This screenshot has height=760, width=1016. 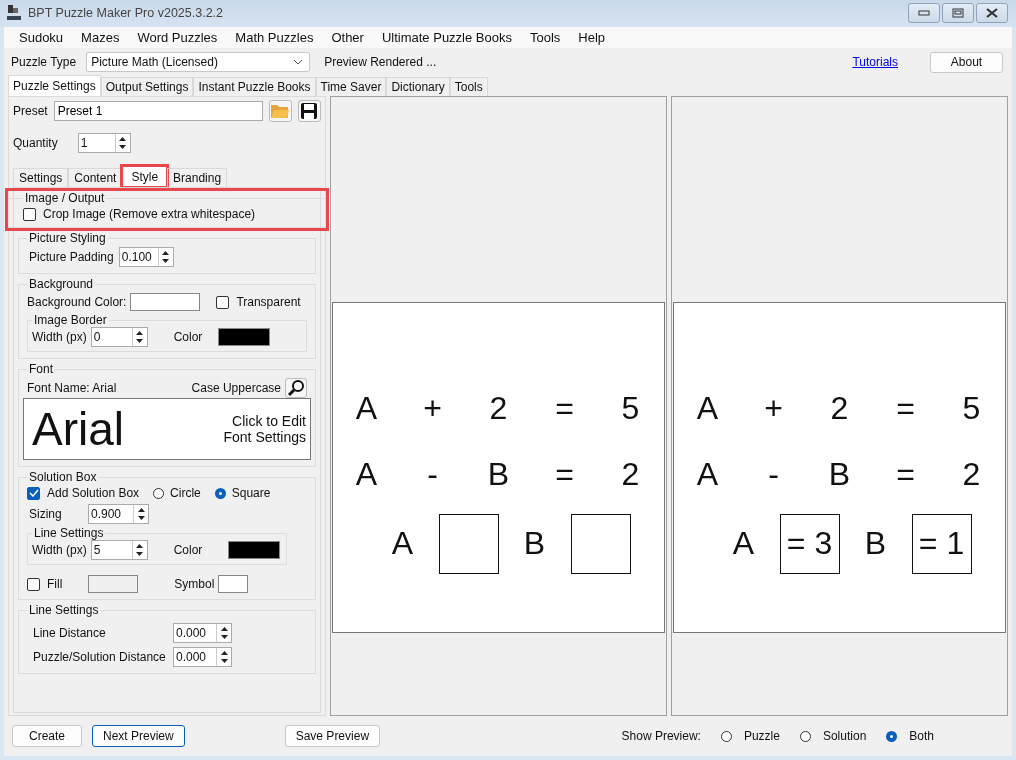 I want to click on menu-item: Math Puzzles, so click(x=274, y=37).